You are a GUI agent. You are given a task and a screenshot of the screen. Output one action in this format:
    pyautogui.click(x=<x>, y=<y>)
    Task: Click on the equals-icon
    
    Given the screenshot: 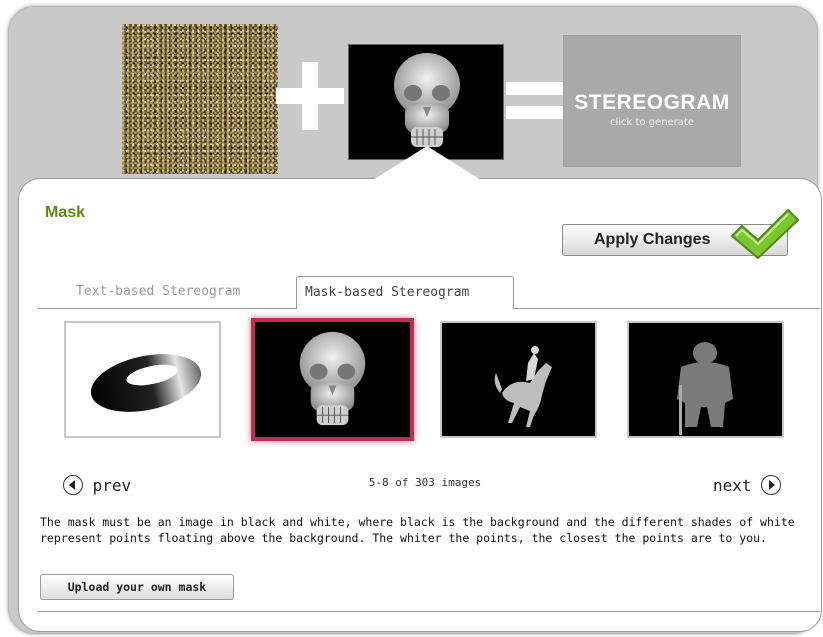 What is the action you would take?
    pyautogui.click(x=536, y=102)
    